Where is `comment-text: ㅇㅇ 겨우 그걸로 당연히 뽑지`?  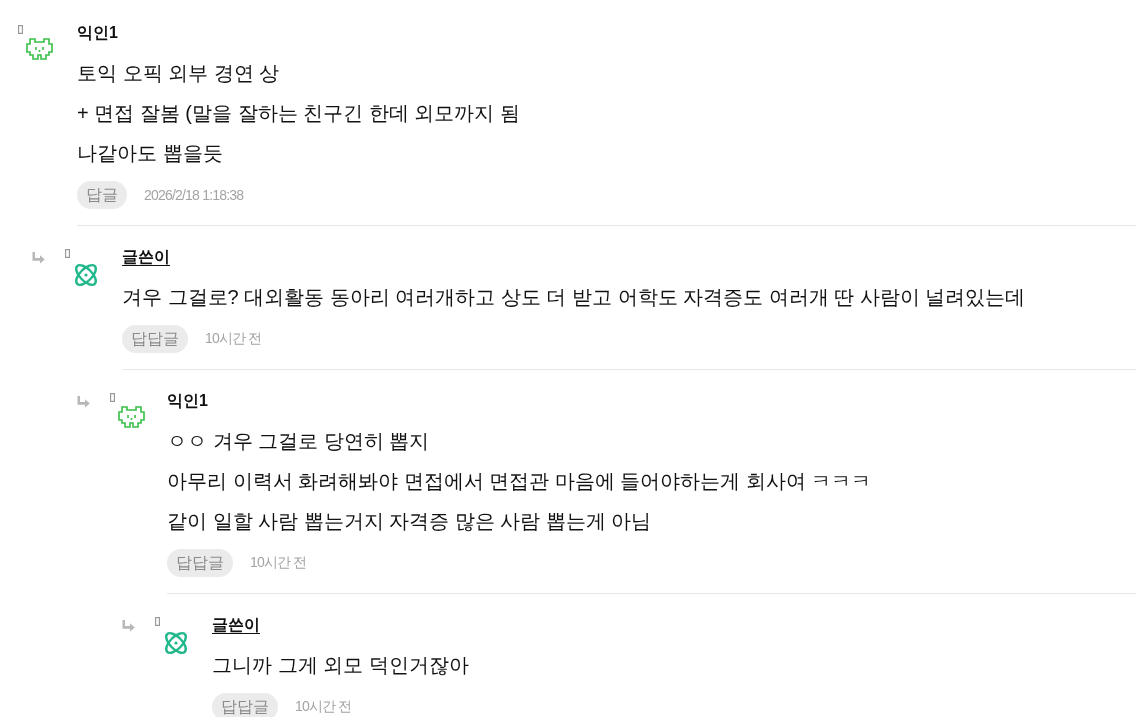
comment-text: ㅇㅇ 겨우 그걸로 당연히 뽑지 is located at coordinates (299, 441).